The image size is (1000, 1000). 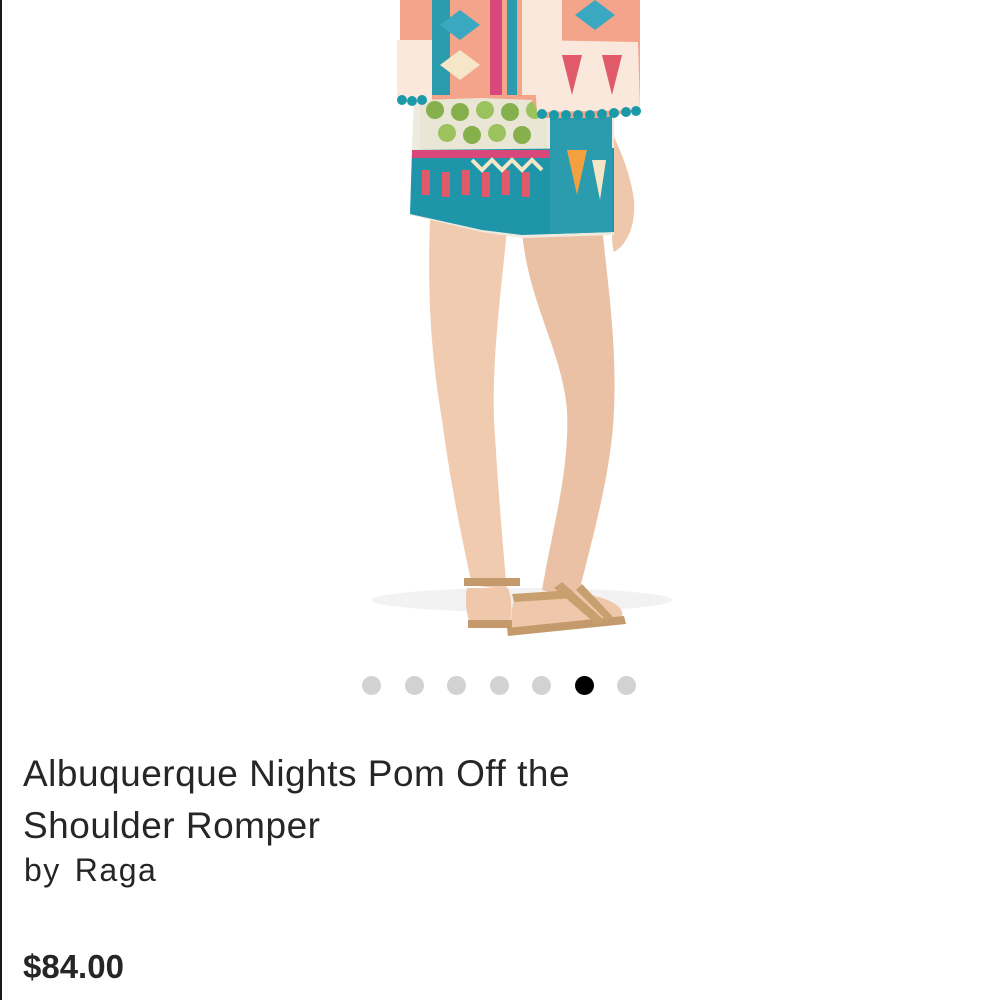 I want to click on image-carousel-dots, so click(x=499, y=685).